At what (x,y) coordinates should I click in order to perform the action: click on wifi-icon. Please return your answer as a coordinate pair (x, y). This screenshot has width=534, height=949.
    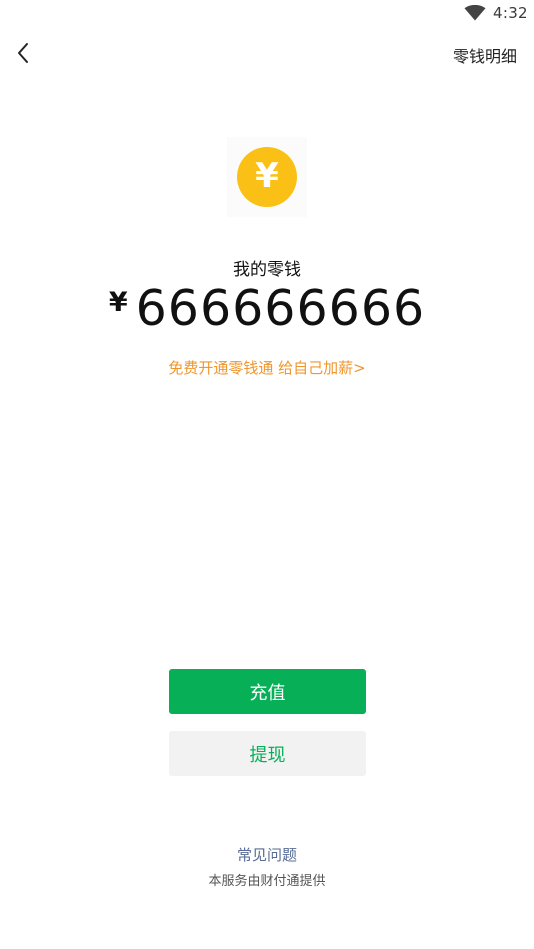
    Looking at the image, I should click on (475, 12).